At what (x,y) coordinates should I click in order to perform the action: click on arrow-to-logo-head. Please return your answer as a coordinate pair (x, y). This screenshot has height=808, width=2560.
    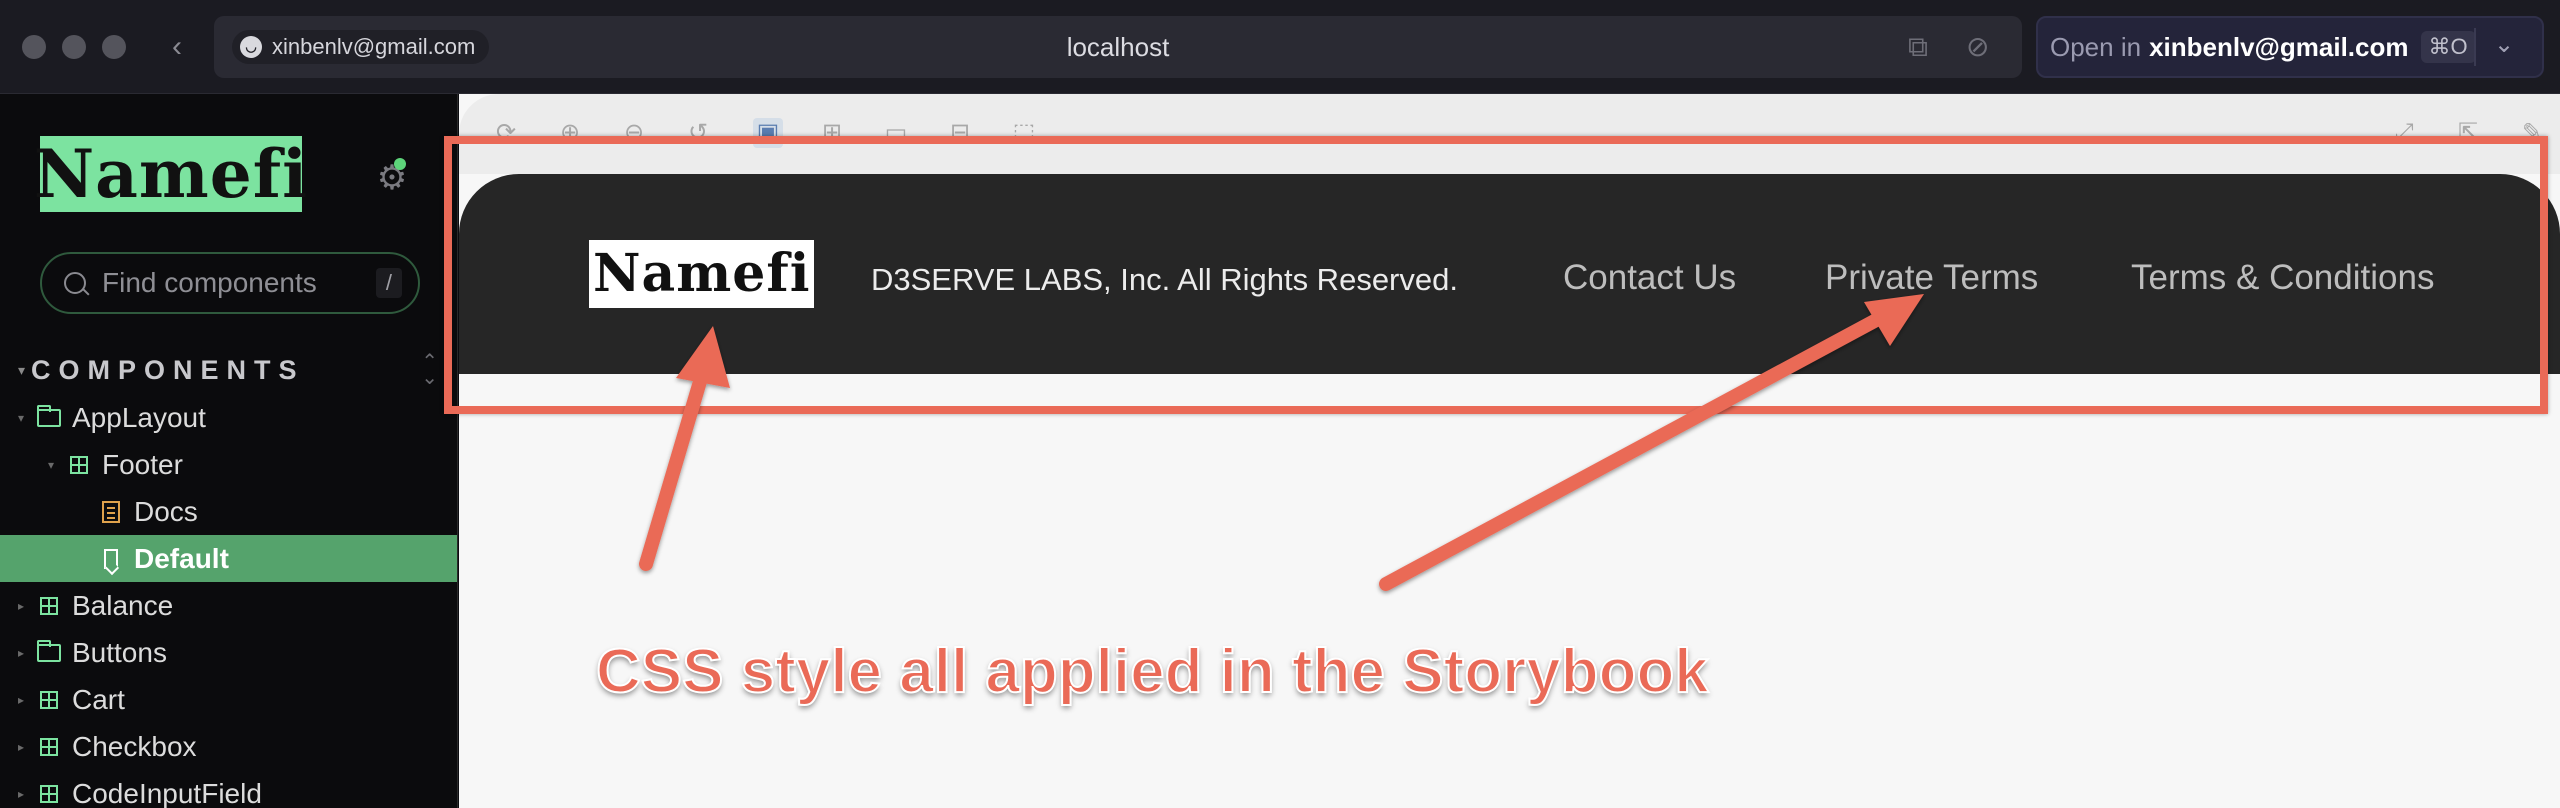
    Looking at the image, I should click on (703, 357).